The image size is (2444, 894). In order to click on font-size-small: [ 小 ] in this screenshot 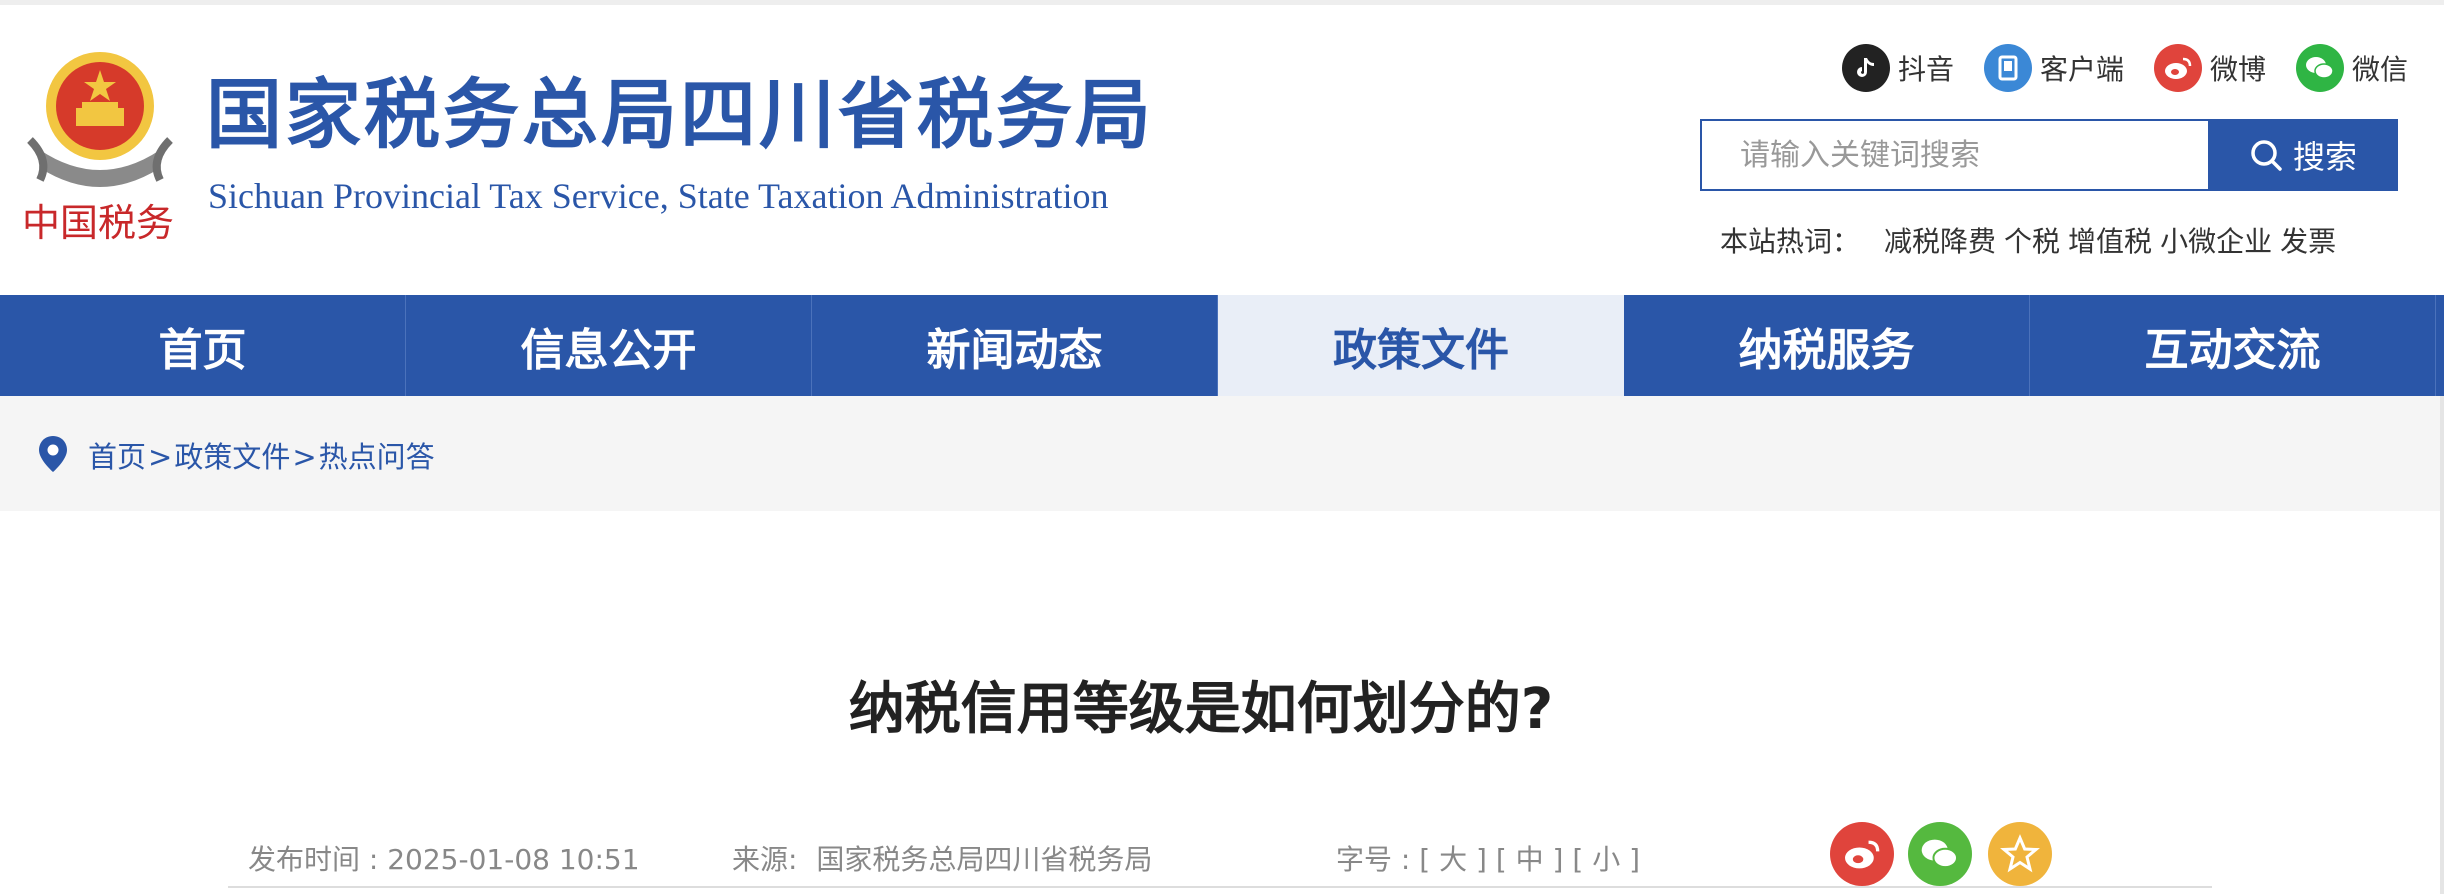, I will do `click(1606, 859)`.